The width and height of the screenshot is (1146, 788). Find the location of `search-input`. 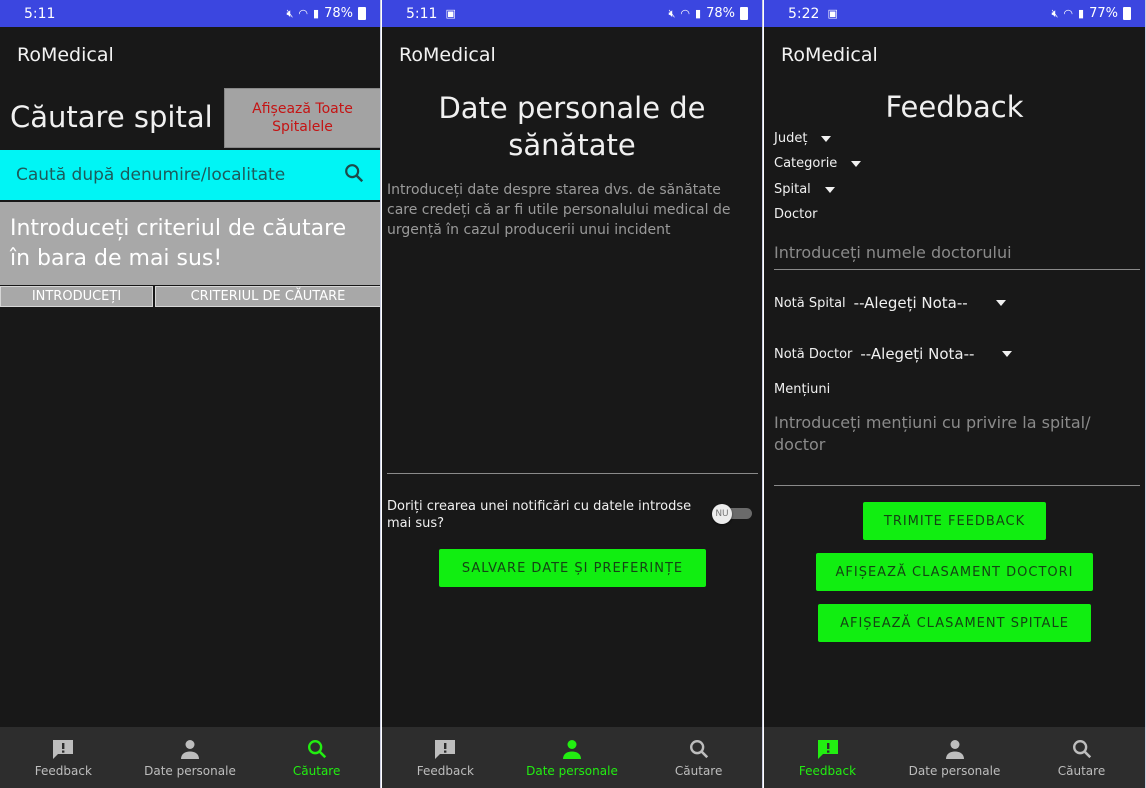

search-input is located at coordinates (171, 175).